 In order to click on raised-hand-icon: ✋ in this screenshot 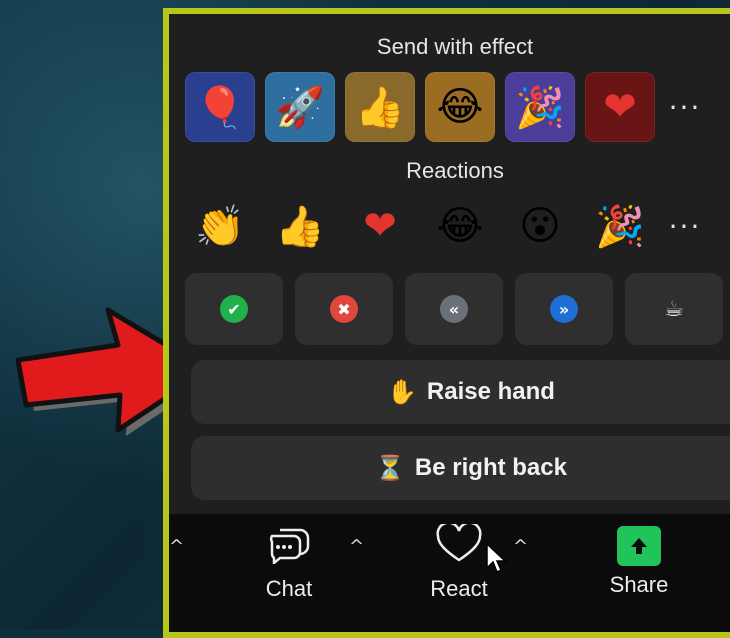, I will do `click(402, 392)`.